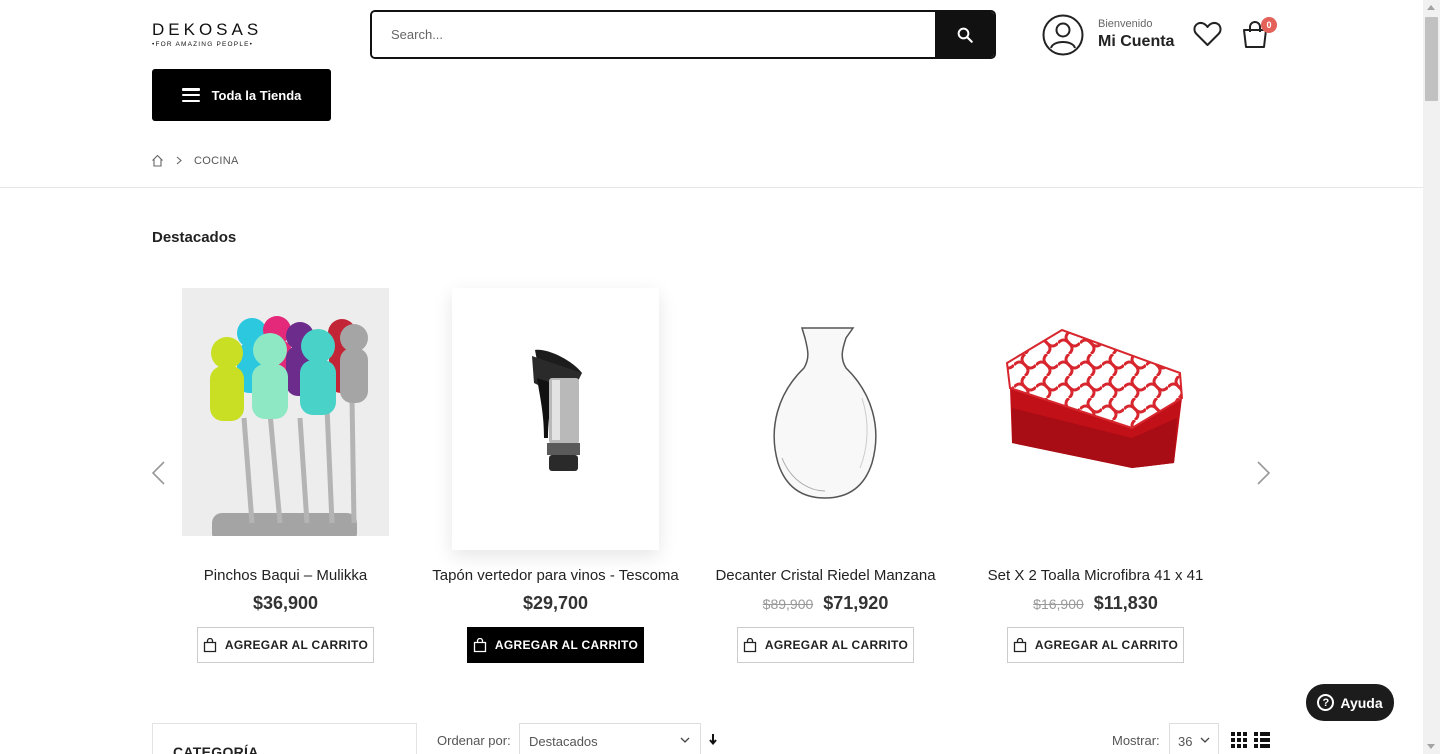  What do you see at coordinates (825, 575) in the screenshot?
I see `product-name: Decanter Cristal Riedel Manzana` at bounding box center [825, 575].